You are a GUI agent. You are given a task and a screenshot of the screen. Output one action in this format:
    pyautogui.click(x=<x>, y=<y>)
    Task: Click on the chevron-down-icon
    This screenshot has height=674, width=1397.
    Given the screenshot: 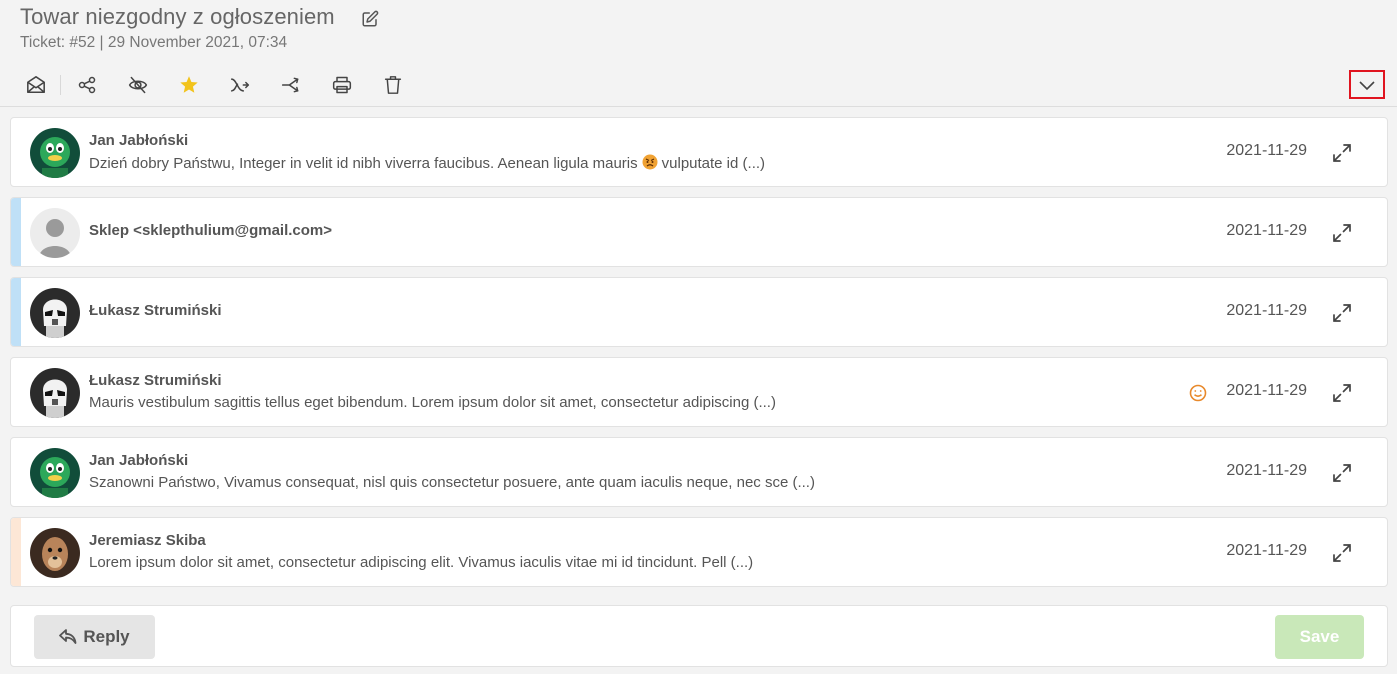 What is the action you would take?
    pyautogui.click(x=1367, y=85)
    